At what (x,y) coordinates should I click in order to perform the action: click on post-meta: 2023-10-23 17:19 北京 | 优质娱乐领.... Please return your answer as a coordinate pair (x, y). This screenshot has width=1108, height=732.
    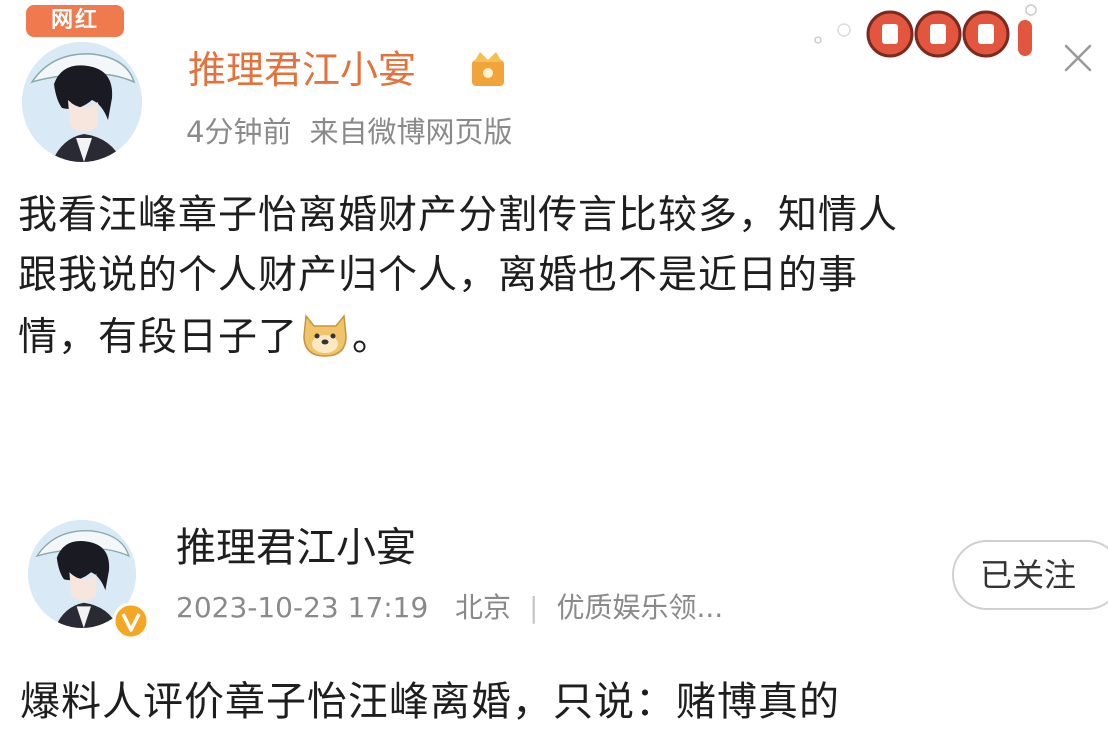
    Looking at the image, I should click on (449, 608).